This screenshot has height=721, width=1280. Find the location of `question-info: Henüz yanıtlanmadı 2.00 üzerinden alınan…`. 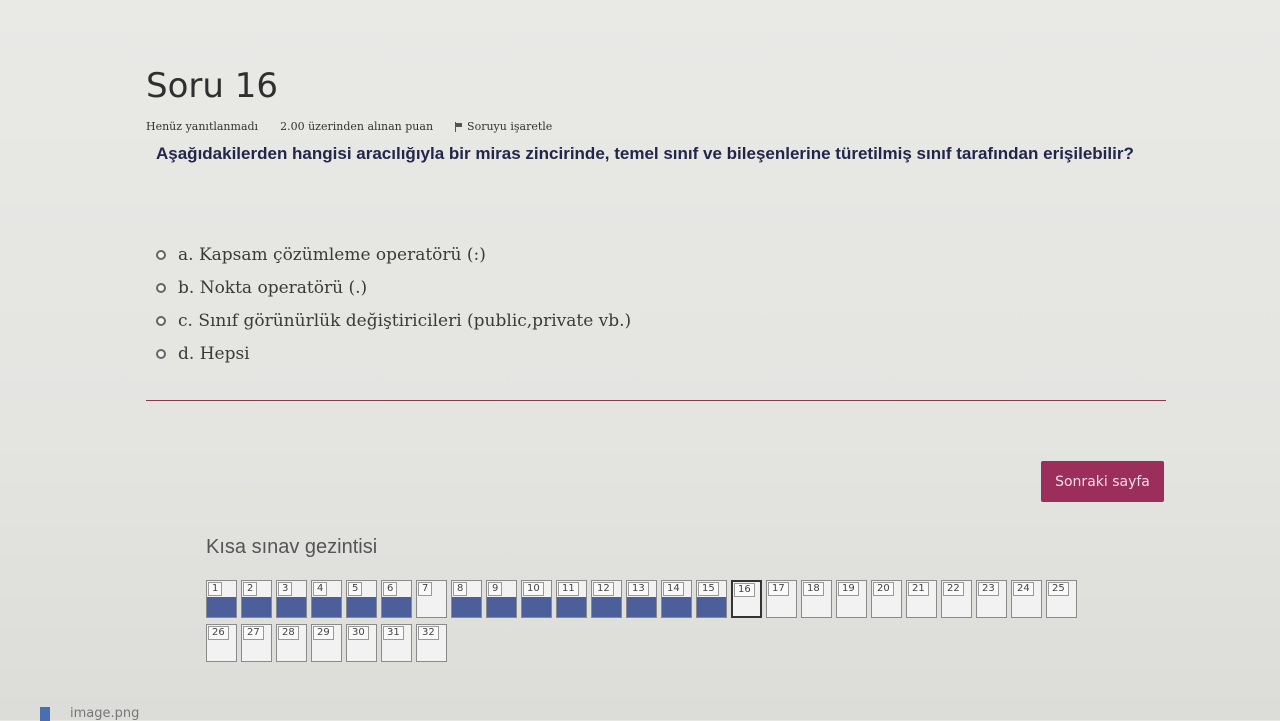

question-info: Henüz yanıtlanmadı 2.00 üzerinden alınan… is located at coordinates (349, 126).